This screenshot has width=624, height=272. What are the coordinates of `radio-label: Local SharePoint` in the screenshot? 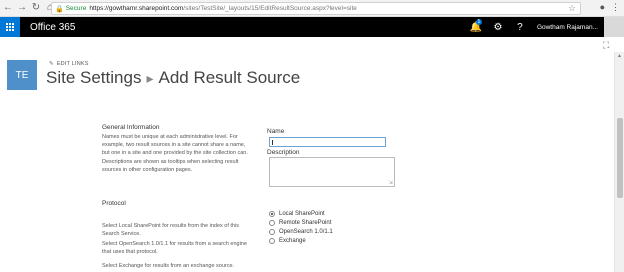 It's located at (302, 214).